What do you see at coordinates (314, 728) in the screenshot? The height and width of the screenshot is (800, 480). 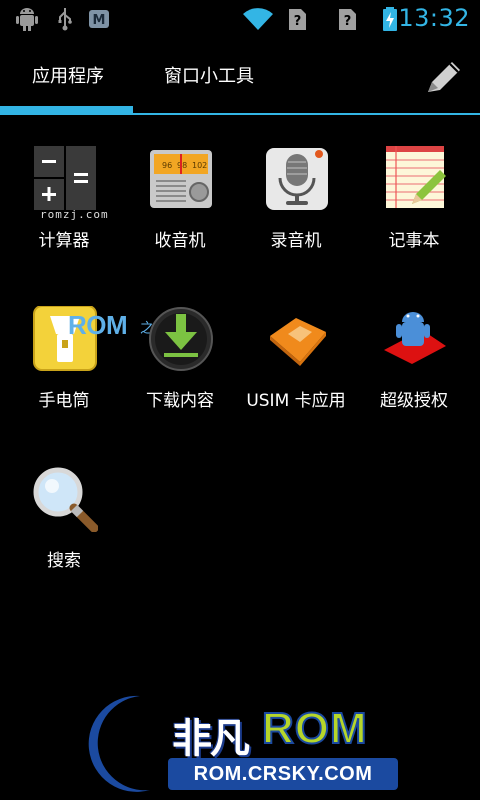 I see `logo-rom: ROM` at bounding box center [314, 728].